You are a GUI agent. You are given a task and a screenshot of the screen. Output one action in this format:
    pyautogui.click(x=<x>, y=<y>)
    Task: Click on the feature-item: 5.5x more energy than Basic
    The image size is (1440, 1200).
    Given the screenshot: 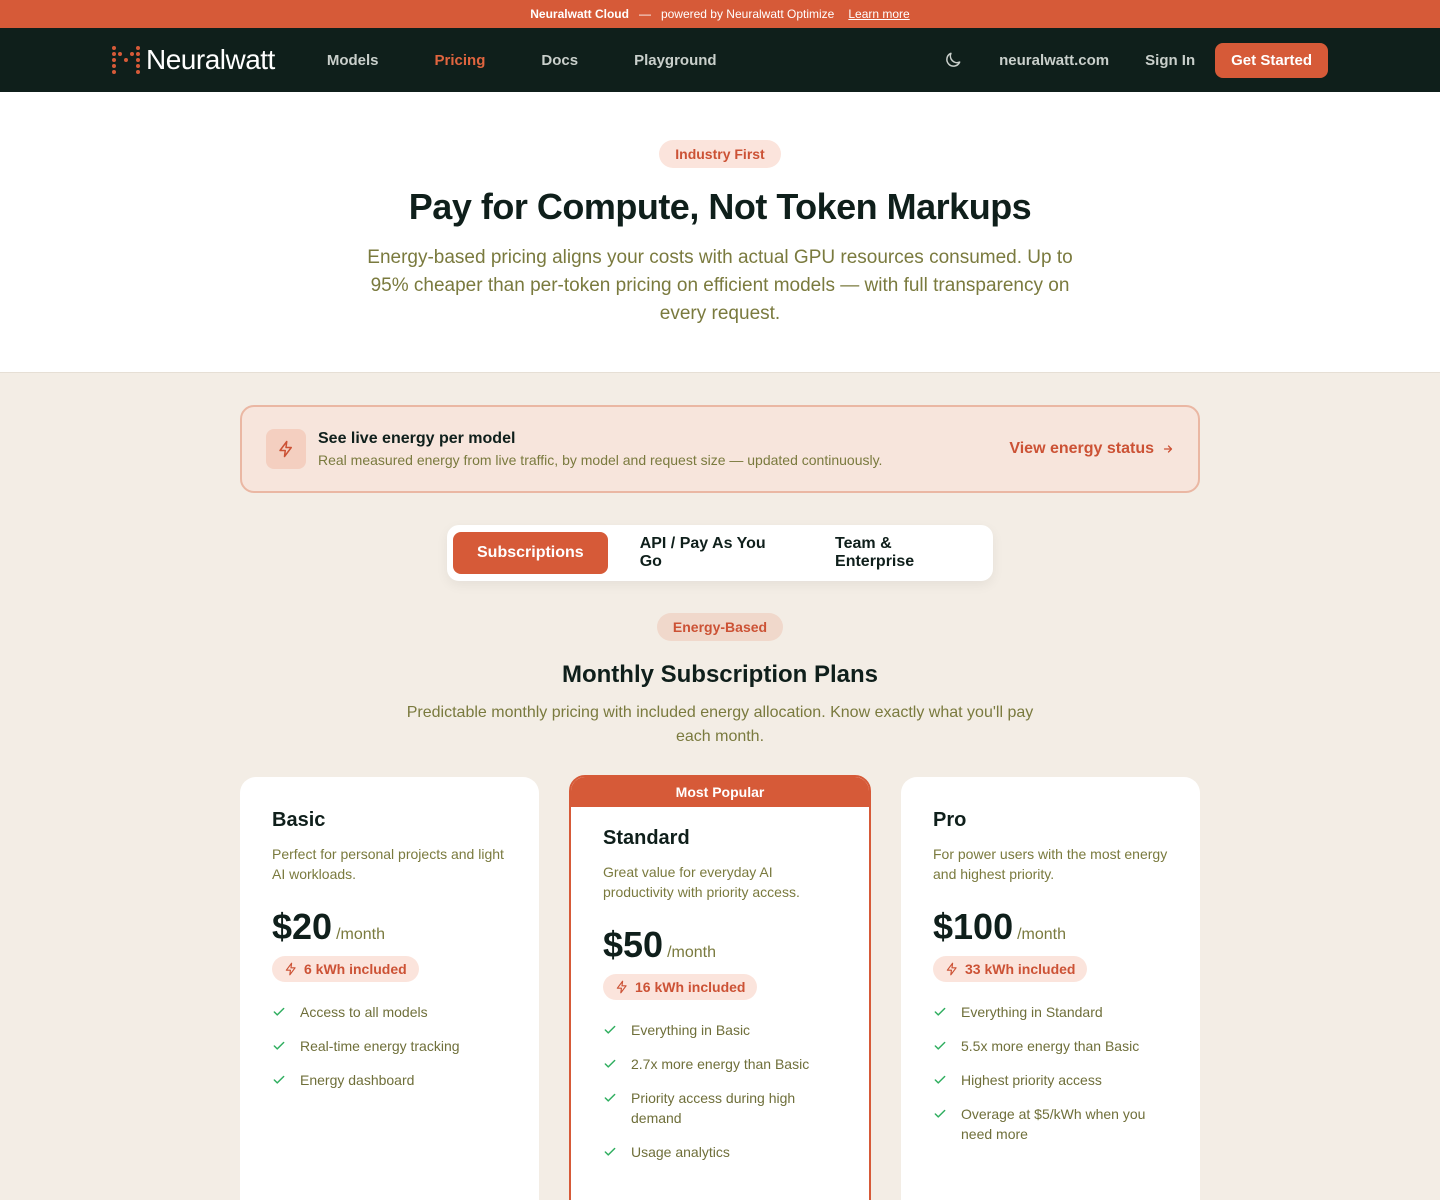 What is the action you would take?
    pyautogui.click(x=1050, y=1046)
    